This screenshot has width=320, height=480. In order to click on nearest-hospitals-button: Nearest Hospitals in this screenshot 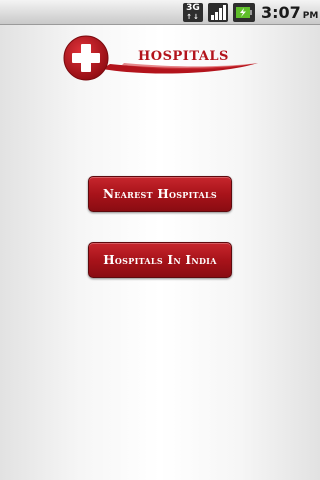, I will do `click(160, 194)`.